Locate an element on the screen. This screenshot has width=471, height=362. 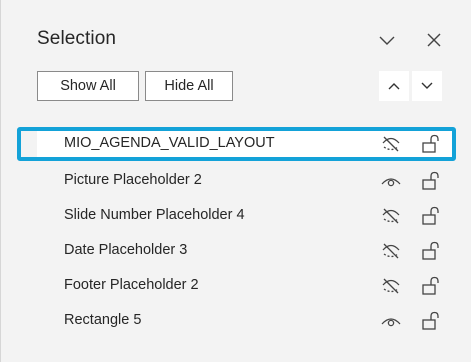
list-item-label: Footer Placeholder 2 is located at coordinates (131, 285).